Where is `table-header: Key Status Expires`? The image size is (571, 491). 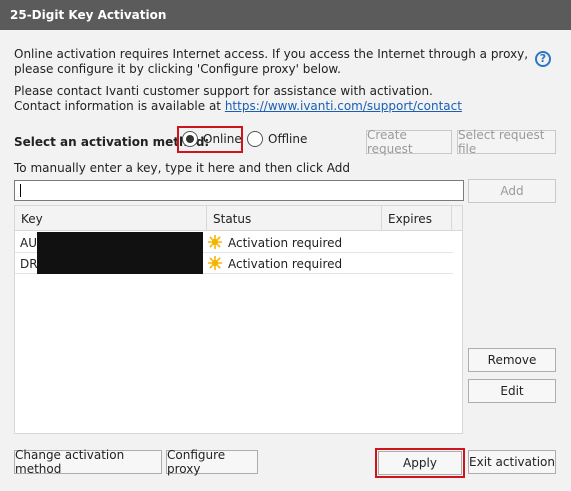
table-header: Key Status Expires is located at coordinates (238, 218).